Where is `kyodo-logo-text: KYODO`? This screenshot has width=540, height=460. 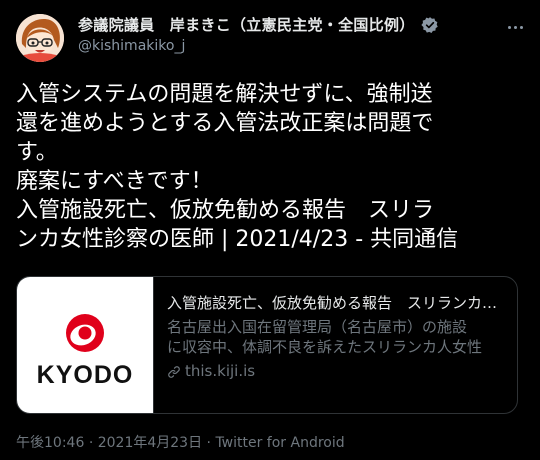 kyodo-logo-text: KYODO is located at coordinates (85, 375).